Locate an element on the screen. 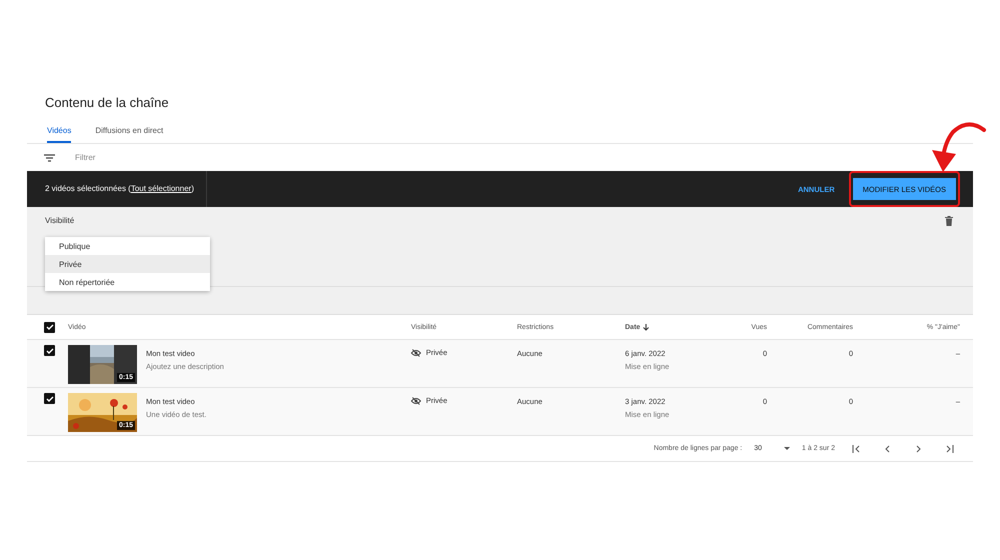  delete-icon is located at coordinates (949, 221).